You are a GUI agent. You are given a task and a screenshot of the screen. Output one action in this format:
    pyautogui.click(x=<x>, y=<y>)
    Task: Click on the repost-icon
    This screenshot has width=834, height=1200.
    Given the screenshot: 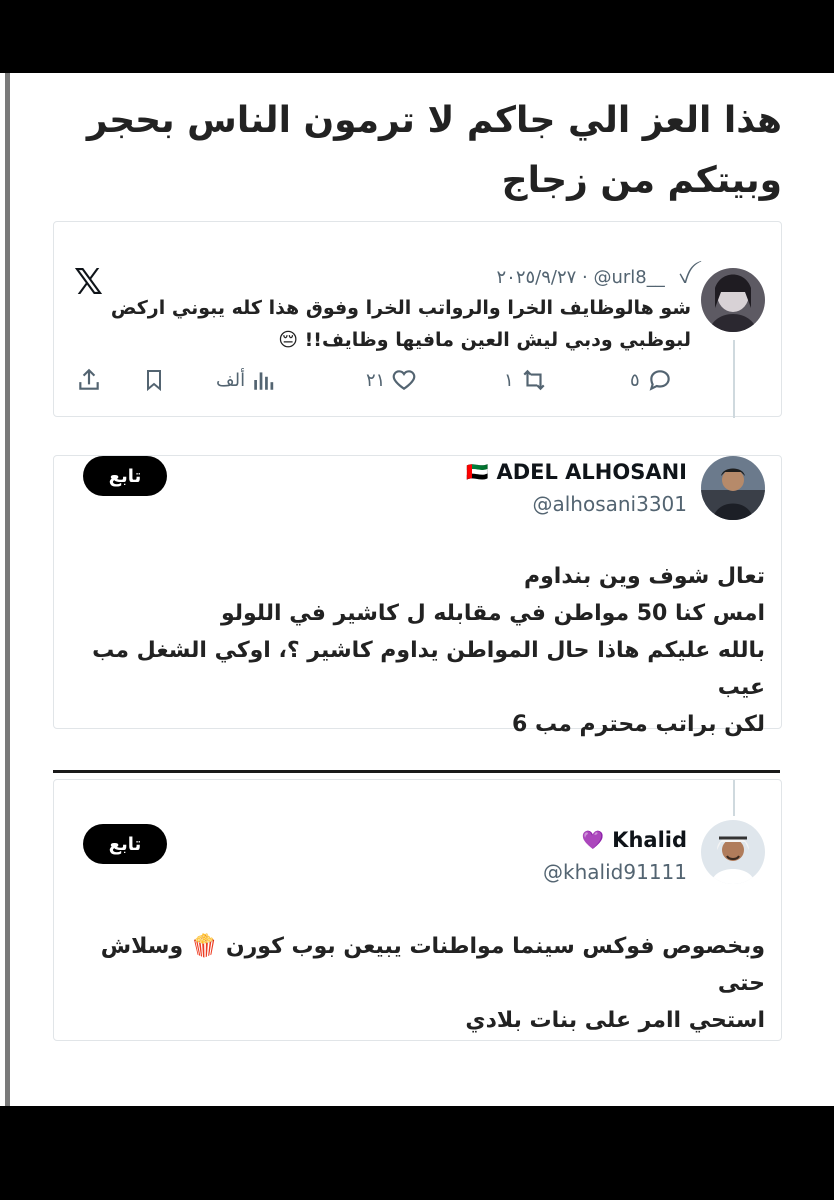 What is the action you would take?
    pyautogui.click(x=534, y=380)
    